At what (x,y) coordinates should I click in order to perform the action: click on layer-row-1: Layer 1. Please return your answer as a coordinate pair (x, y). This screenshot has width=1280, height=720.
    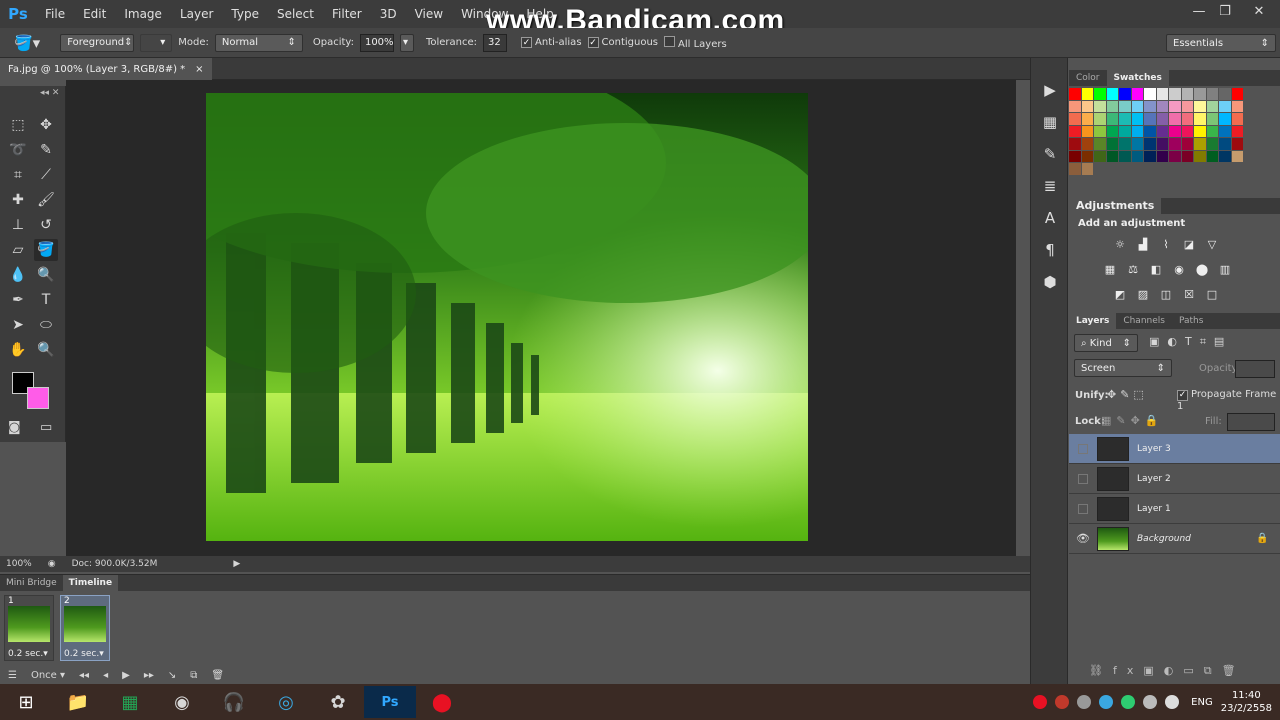
    Looking at the image, I should click on (1174, 509).